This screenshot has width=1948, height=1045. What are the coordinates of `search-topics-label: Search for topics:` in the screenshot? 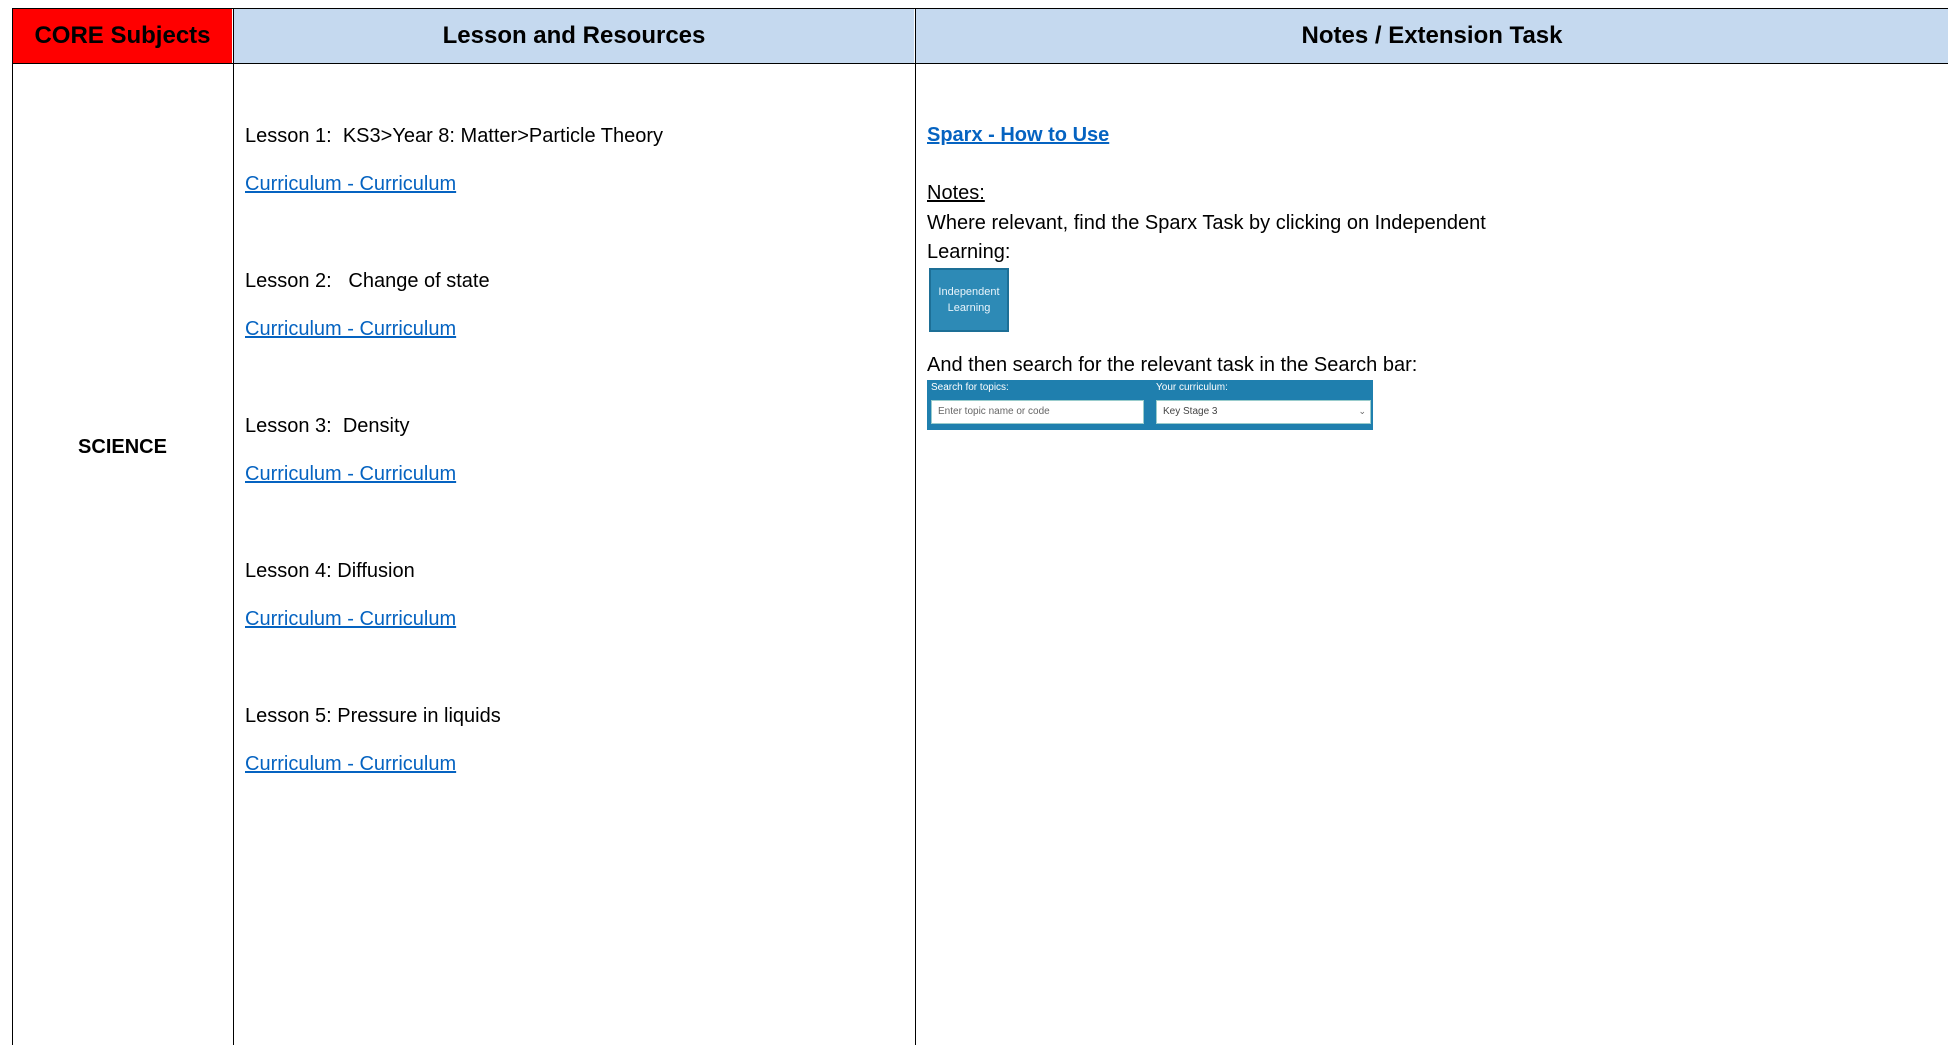 It's located at (970, 387).